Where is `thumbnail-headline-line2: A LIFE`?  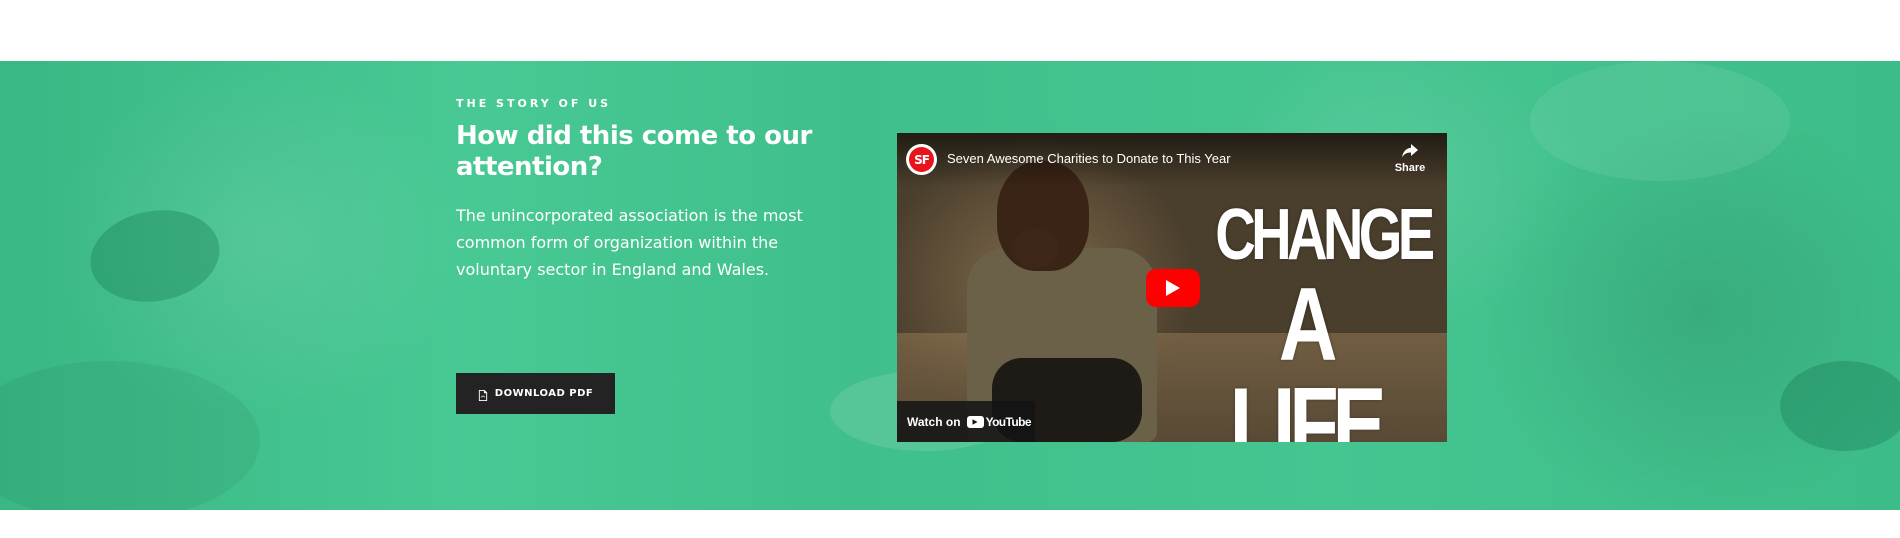 thumbnail-headline-line2: A LIFE is located at coordinates (1308, 354).